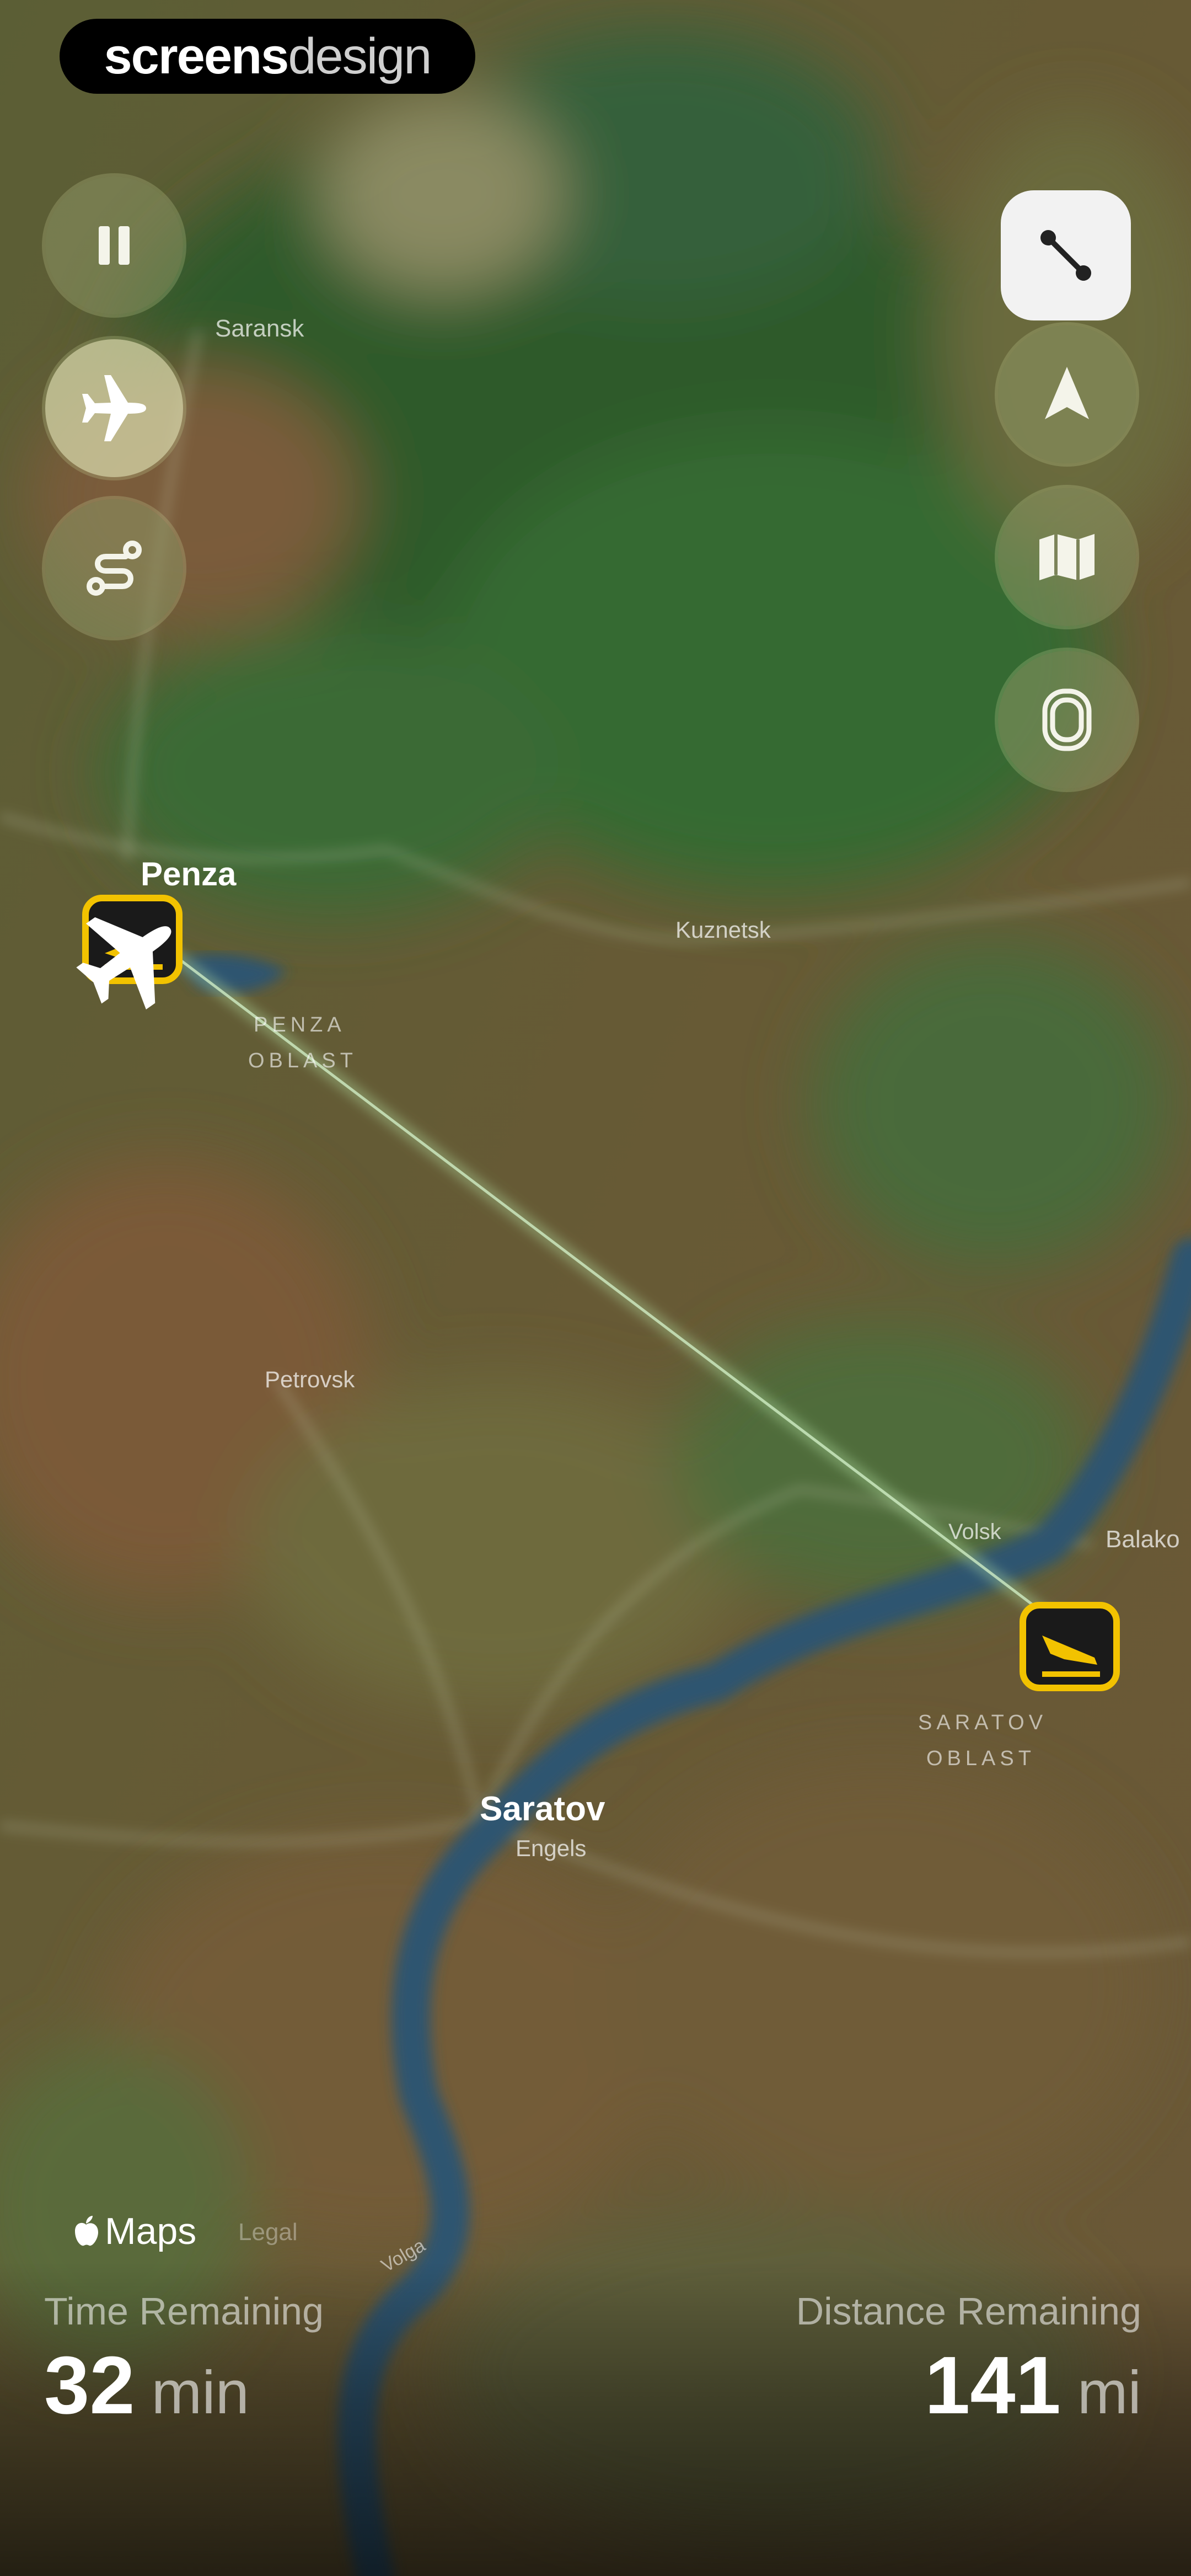  I want to click on brand-part1: screens, so click(196, 56).